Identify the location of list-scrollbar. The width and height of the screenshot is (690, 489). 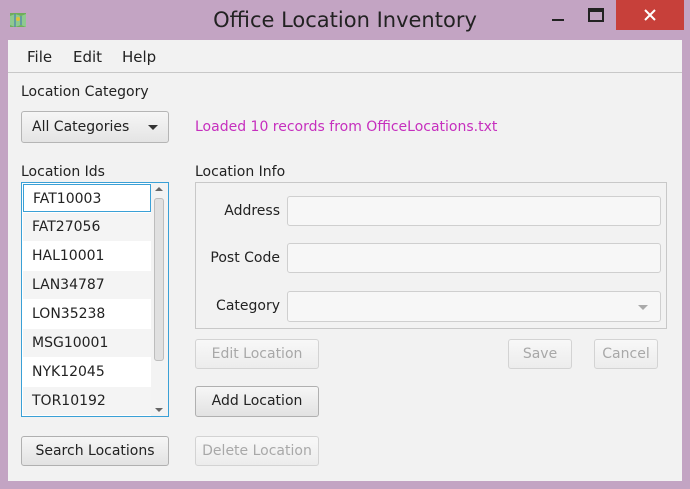
(159, 299).